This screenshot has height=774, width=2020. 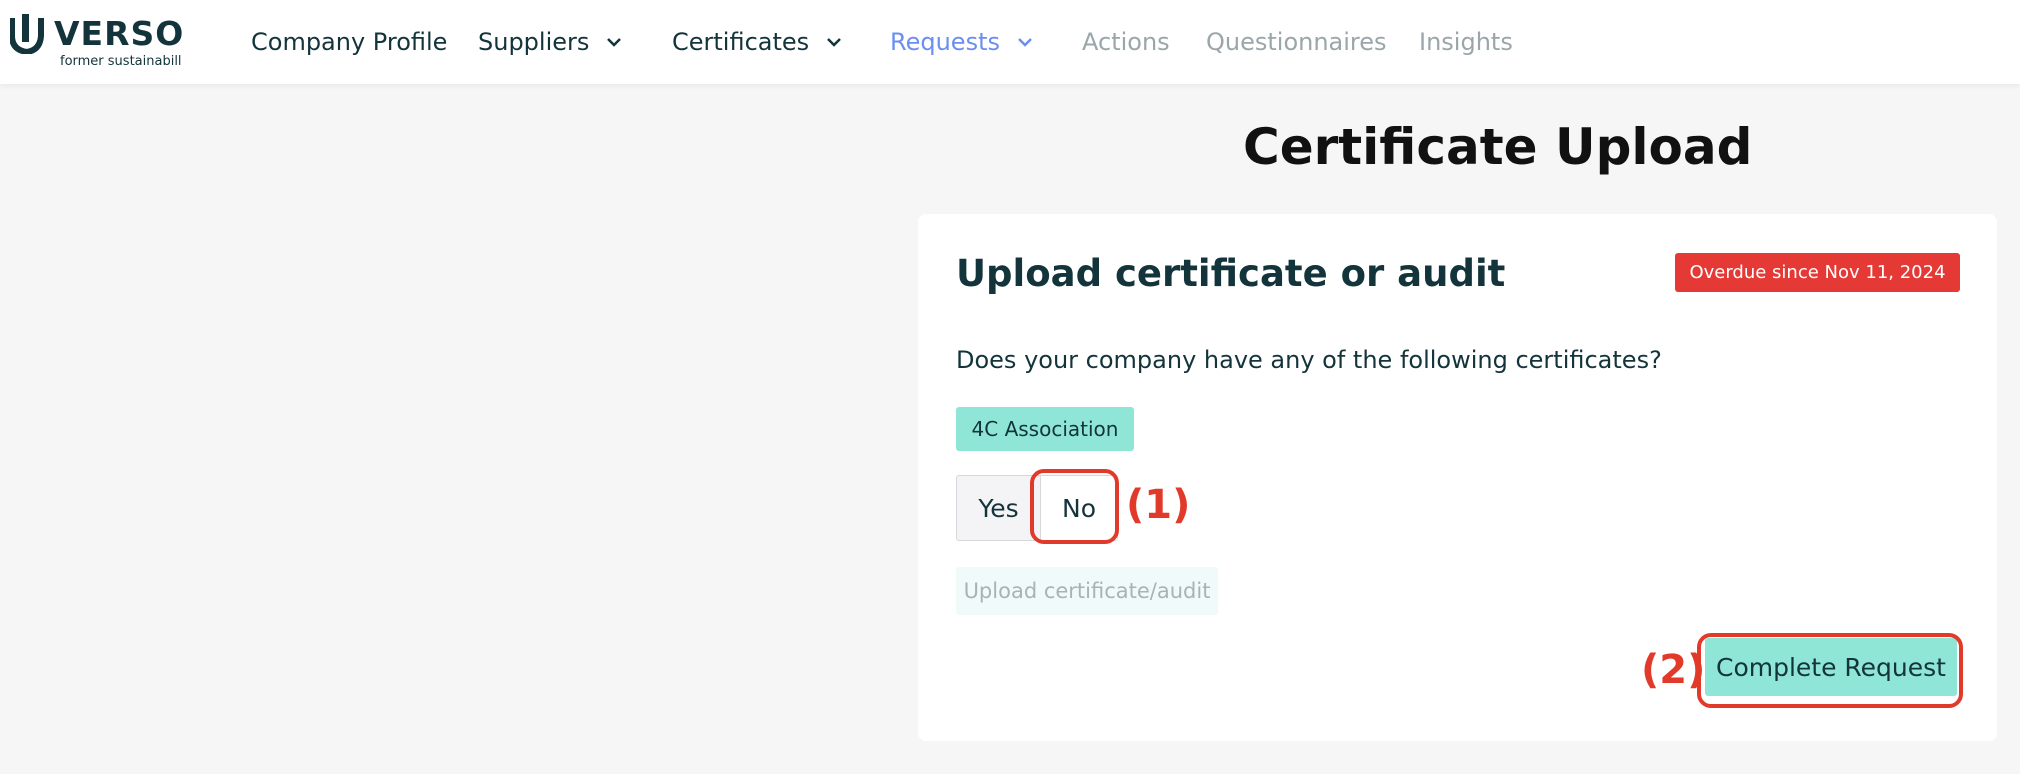 I want to click on nav-company-profile-label: Company Profile, so click(x=349, y=42).